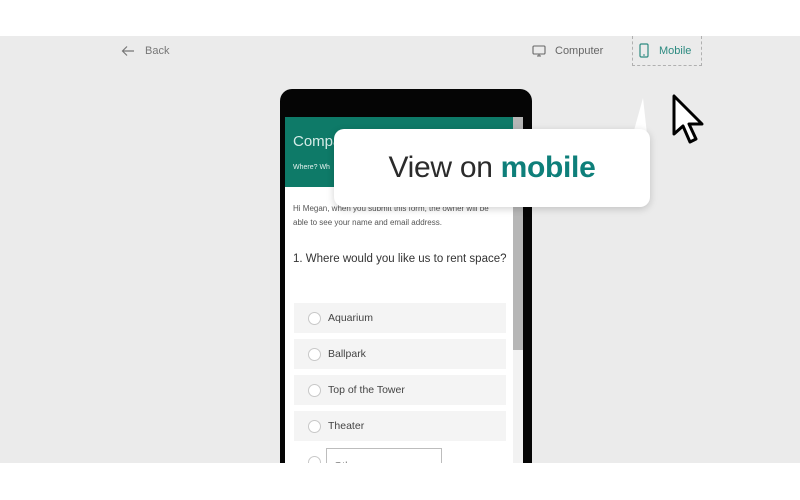 This screenshot has width=800, height=500. I want to click on back-button: Back, so click(145, 51).